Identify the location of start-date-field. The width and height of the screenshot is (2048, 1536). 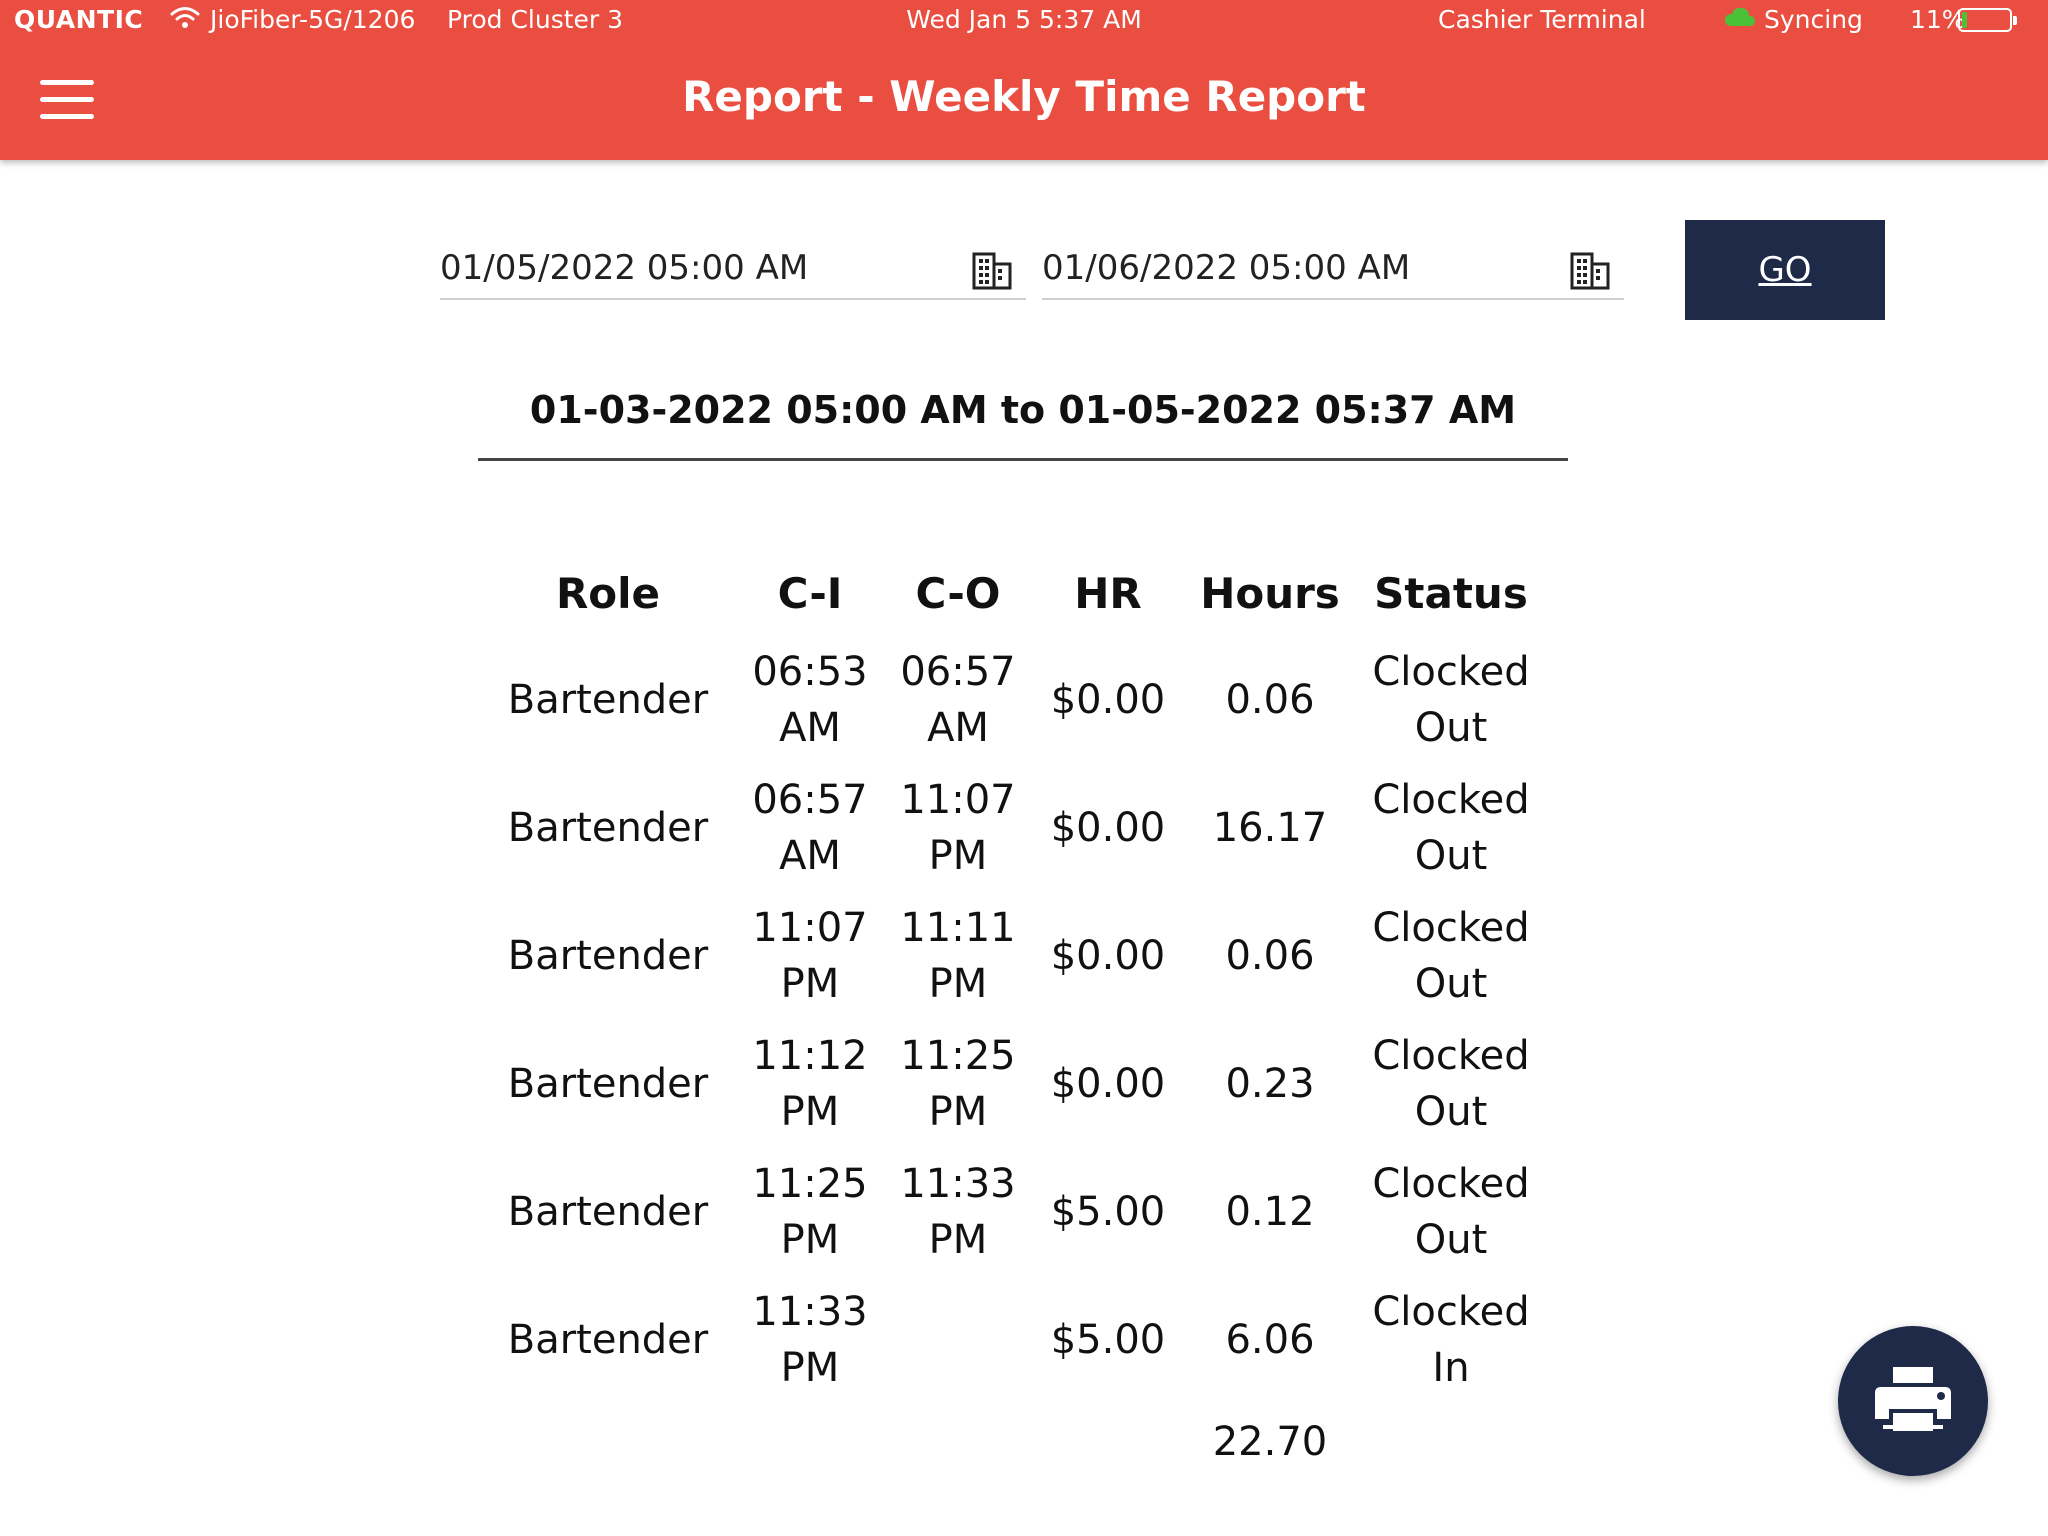
(733, 270).